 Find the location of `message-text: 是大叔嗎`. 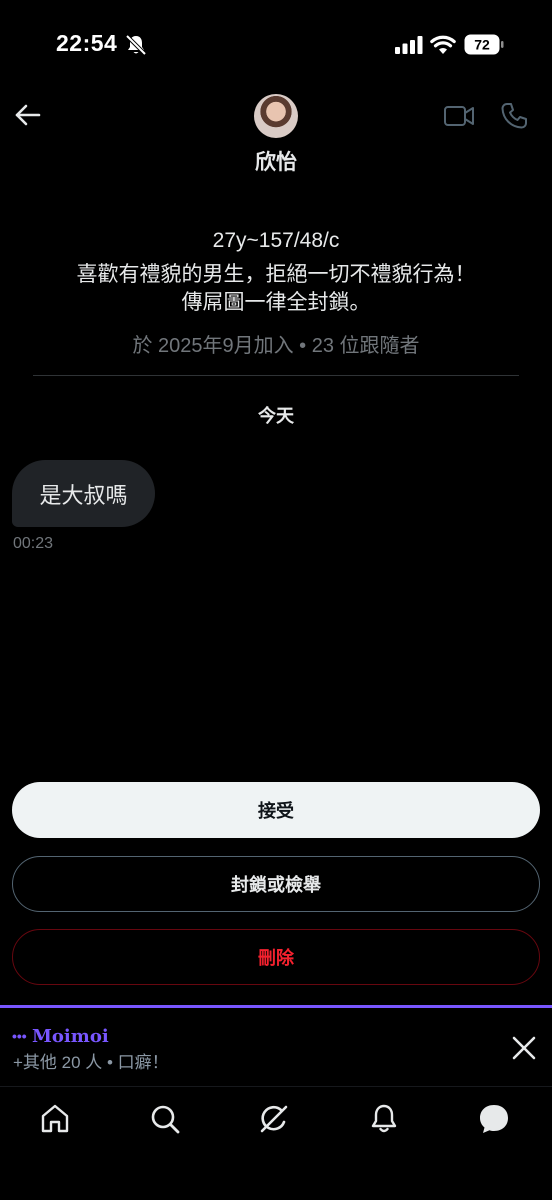

message-text: 是大叔嗎 is located at coordinates (83, 495).